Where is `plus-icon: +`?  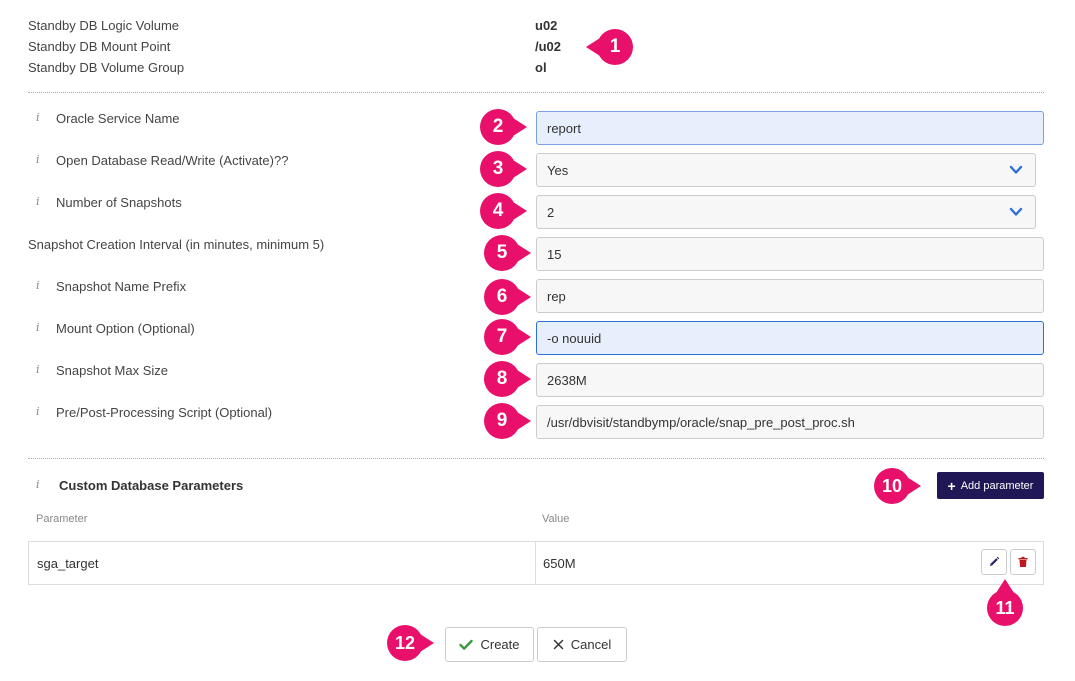 plus-icon: + is located at coordinates (951, 485).